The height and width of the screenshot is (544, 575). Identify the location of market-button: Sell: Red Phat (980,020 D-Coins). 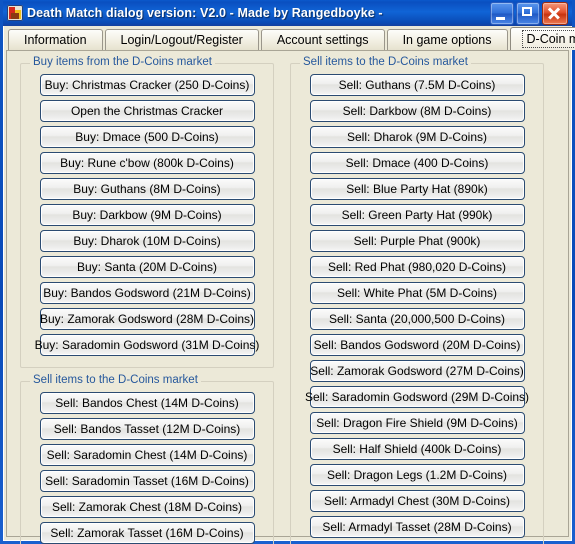
(417, 267).